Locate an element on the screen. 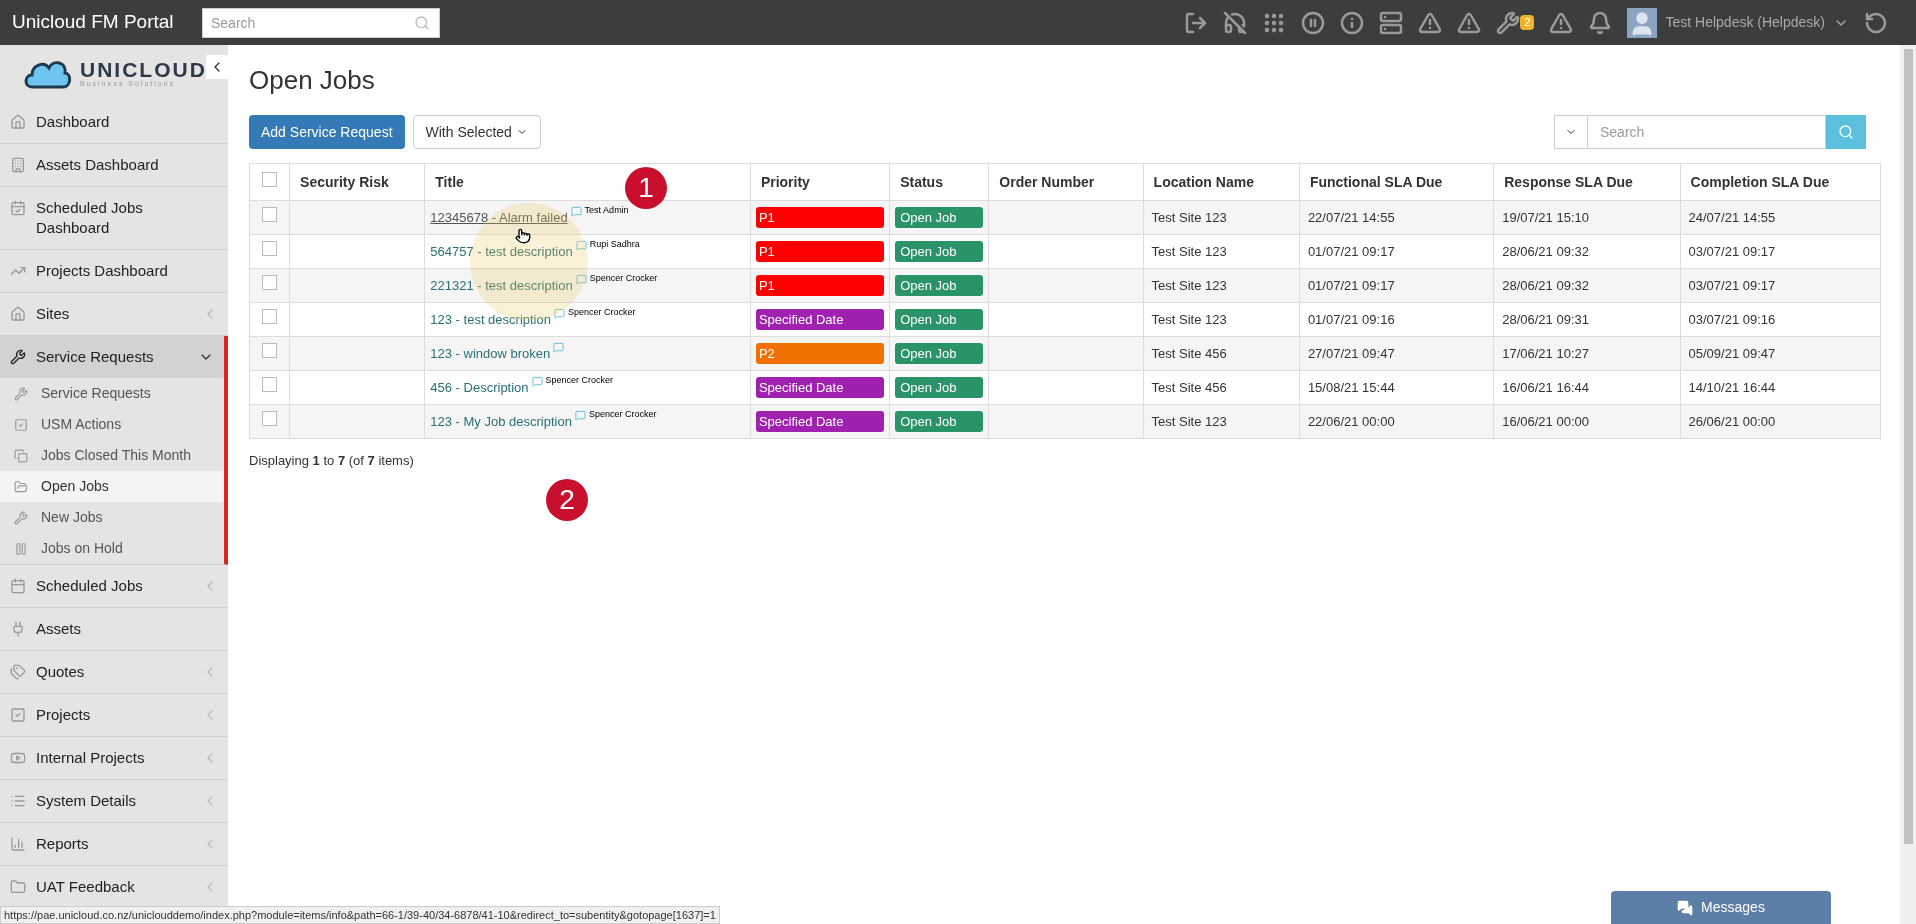 Image resolution: width=1916 pixels, height=924 pixels. sidebar-item: Projects is located at coordinates (114, 715).